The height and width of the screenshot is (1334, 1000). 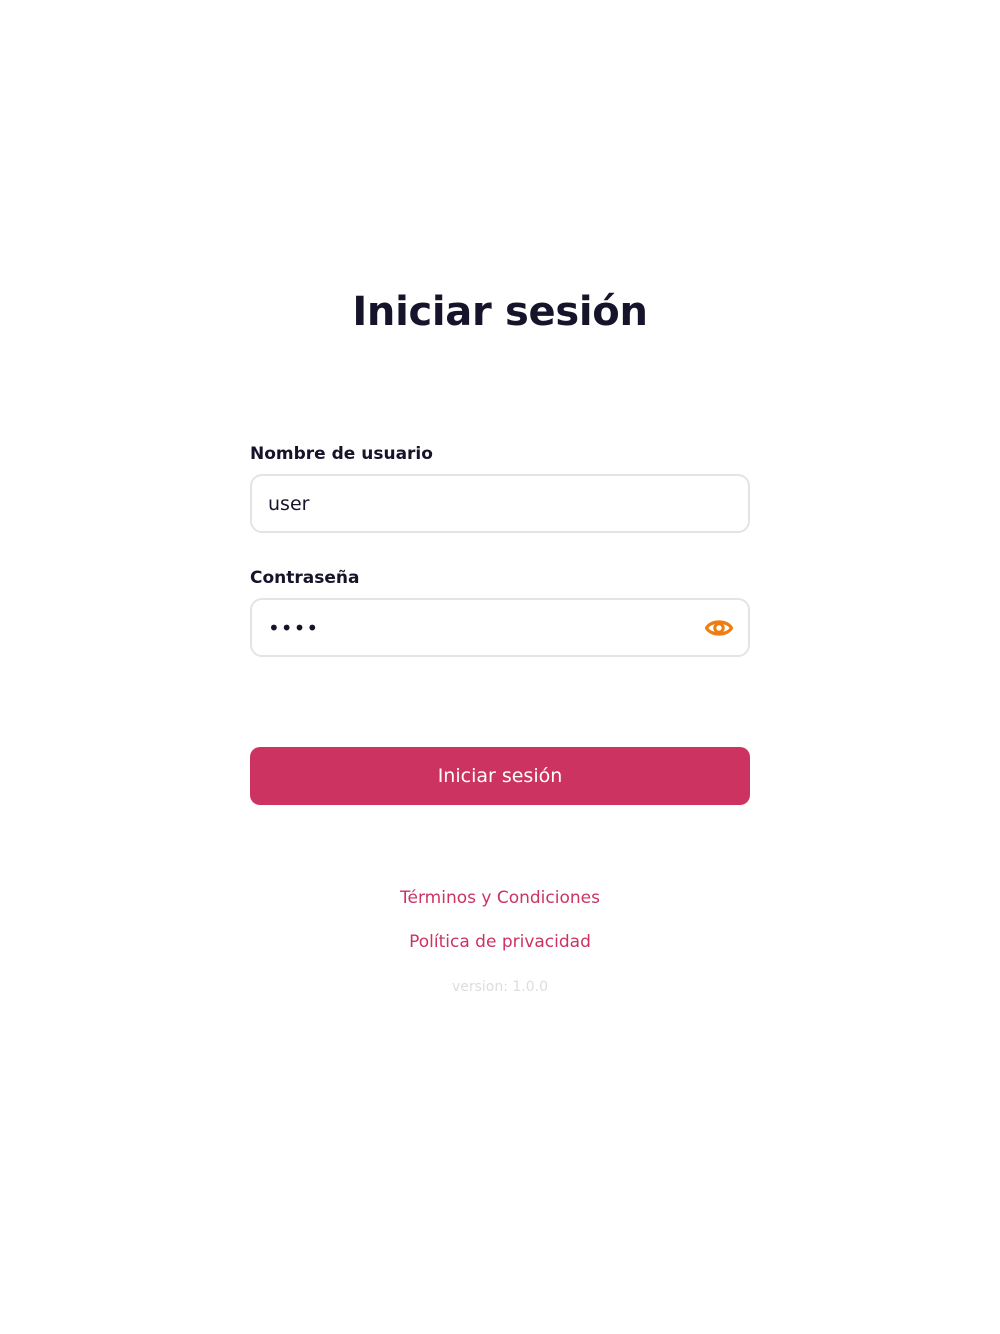 I want to click on login-button: Iniciar sesión, so click(x=500, y=776).